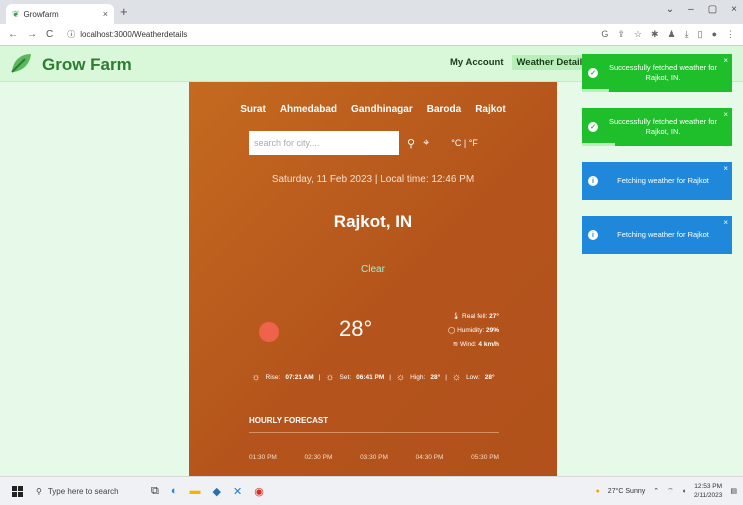  What do you see at coordinates (60, 14) in the screenshot?
I see `browser-tab: ❦ Growfarm ×` at bounding box center [60, 14].